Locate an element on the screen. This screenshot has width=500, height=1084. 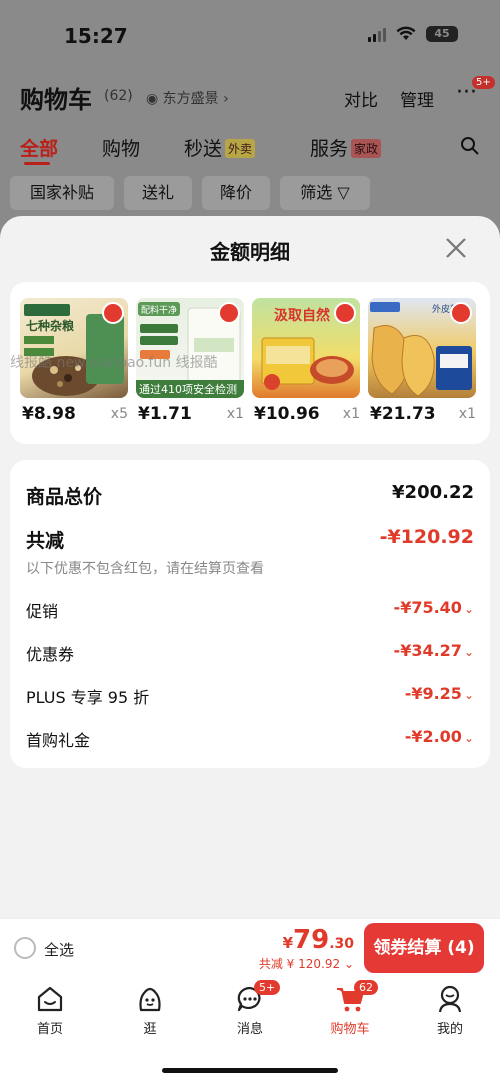
nav-label: 首页 is located at coordinates (49, 1029).